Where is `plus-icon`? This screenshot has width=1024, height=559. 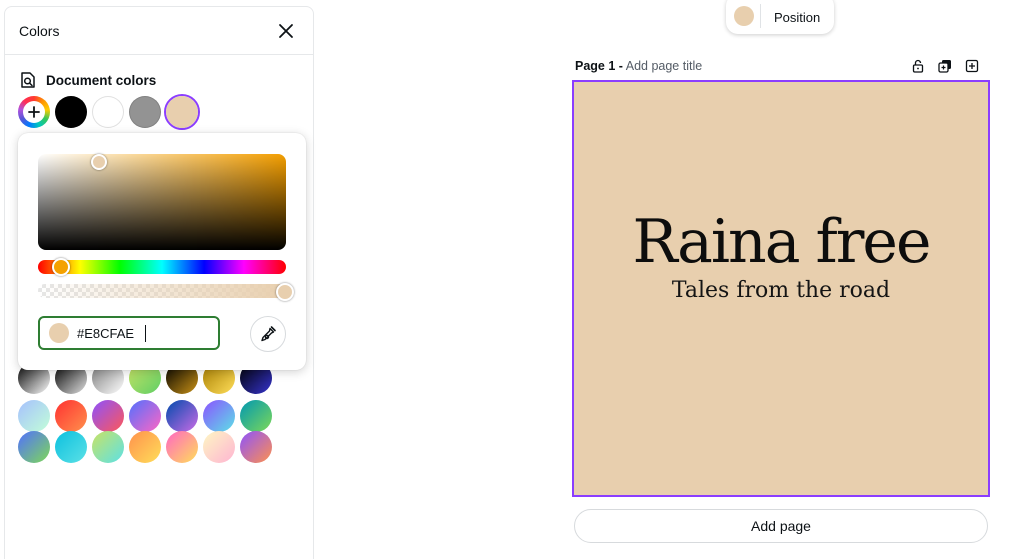
plus-icon is located at coordinates (34, 112).